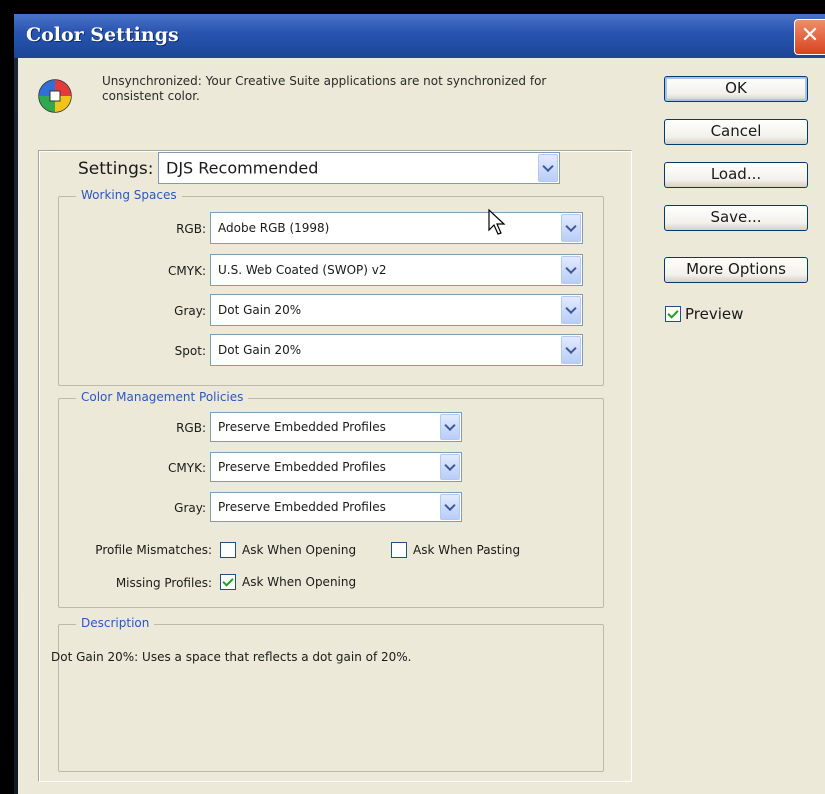 The width and height of the screenshot is (825, 794). What do you see at coordinates (102, 35) in the screenshot?
I see `window-title: Color Settings` at bounding box center [102, 35].